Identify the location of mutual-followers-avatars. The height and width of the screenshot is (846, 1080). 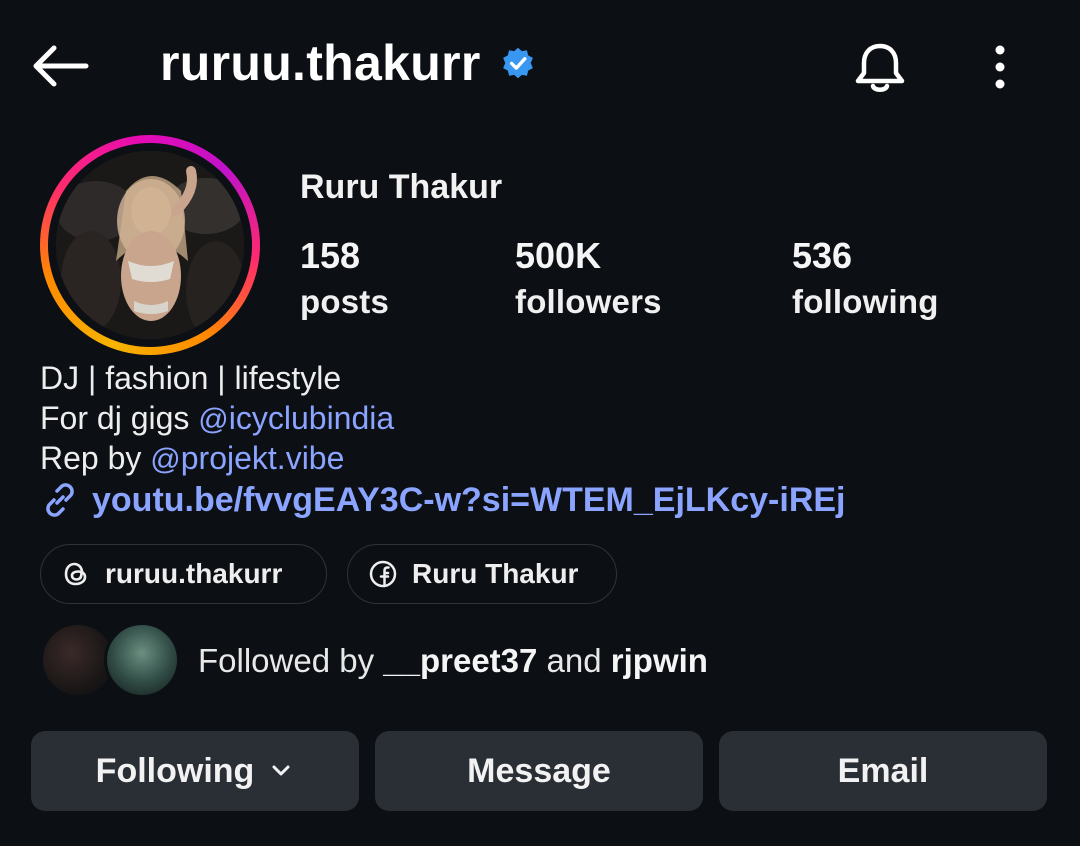
(110, 661).